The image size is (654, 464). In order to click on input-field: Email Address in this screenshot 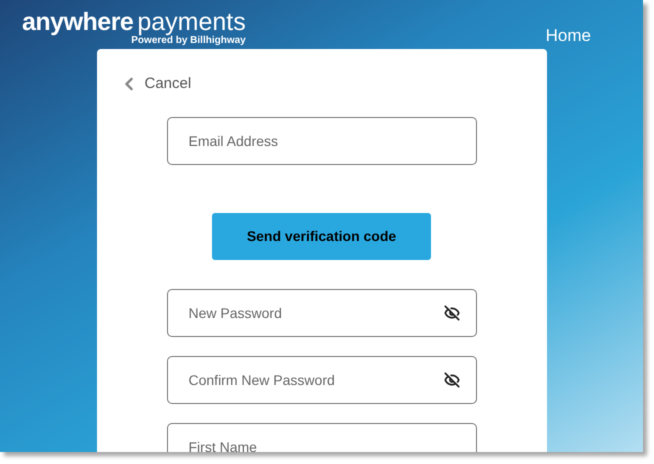, I will do `click(321, 141)`.